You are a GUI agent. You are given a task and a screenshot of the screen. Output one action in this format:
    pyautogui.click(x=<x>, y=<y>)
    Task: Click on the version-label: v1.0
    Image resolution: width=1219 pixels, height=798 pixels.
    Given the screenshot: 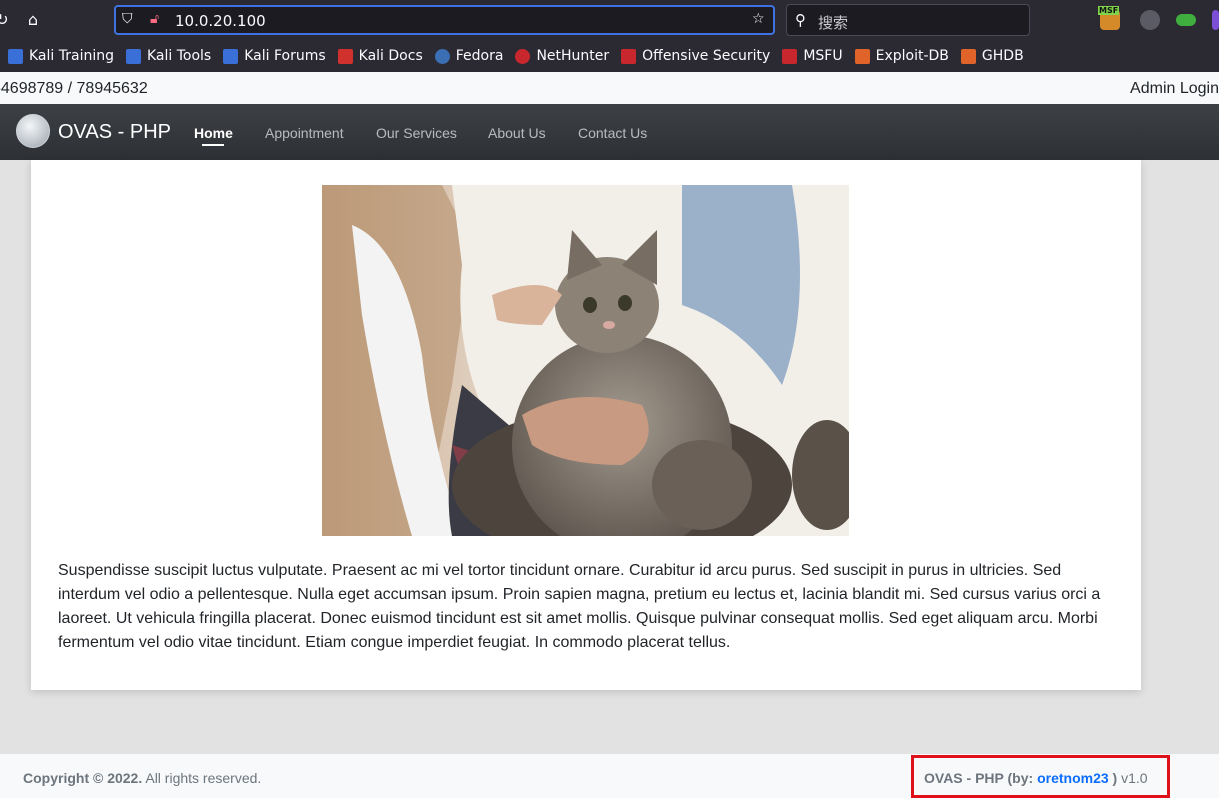 What is the action you would take?
    pyautogui.click(x=1132, y=778)
    